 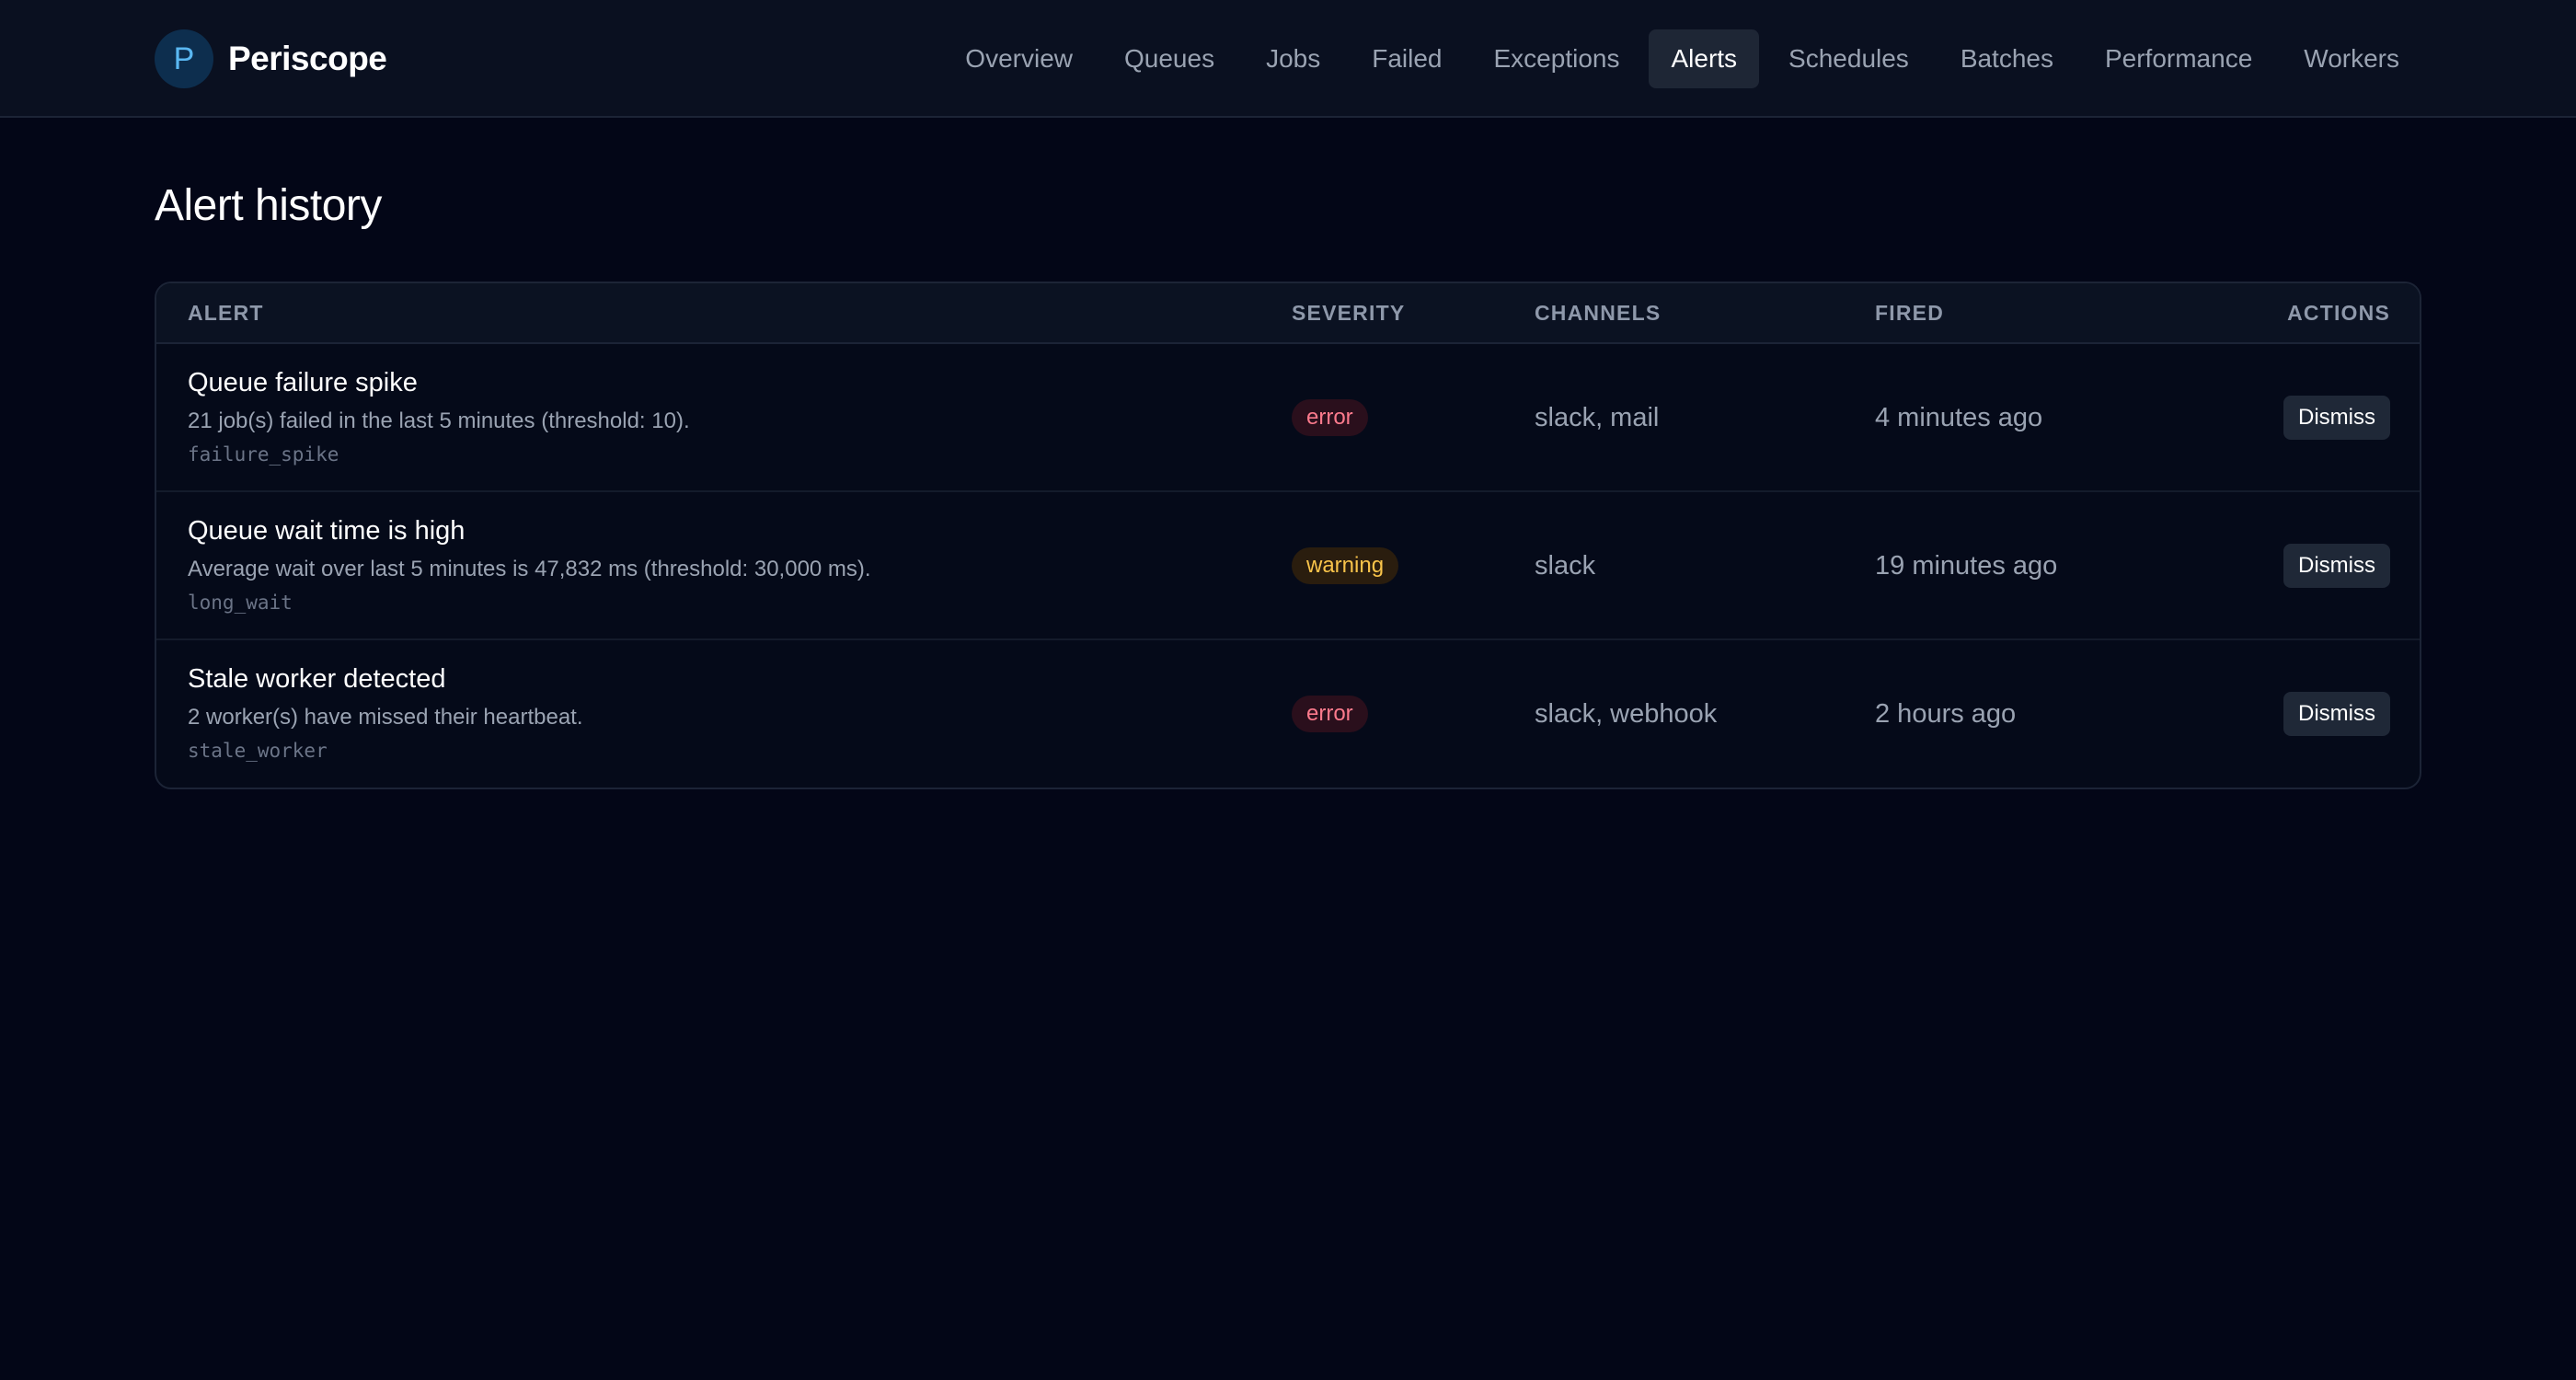 What do you see at coordinates (385, 717) in the screenshot?
I see `alert-description: 2 worker(s) have missed their heartbeat.` at bounding box center [385, 717].